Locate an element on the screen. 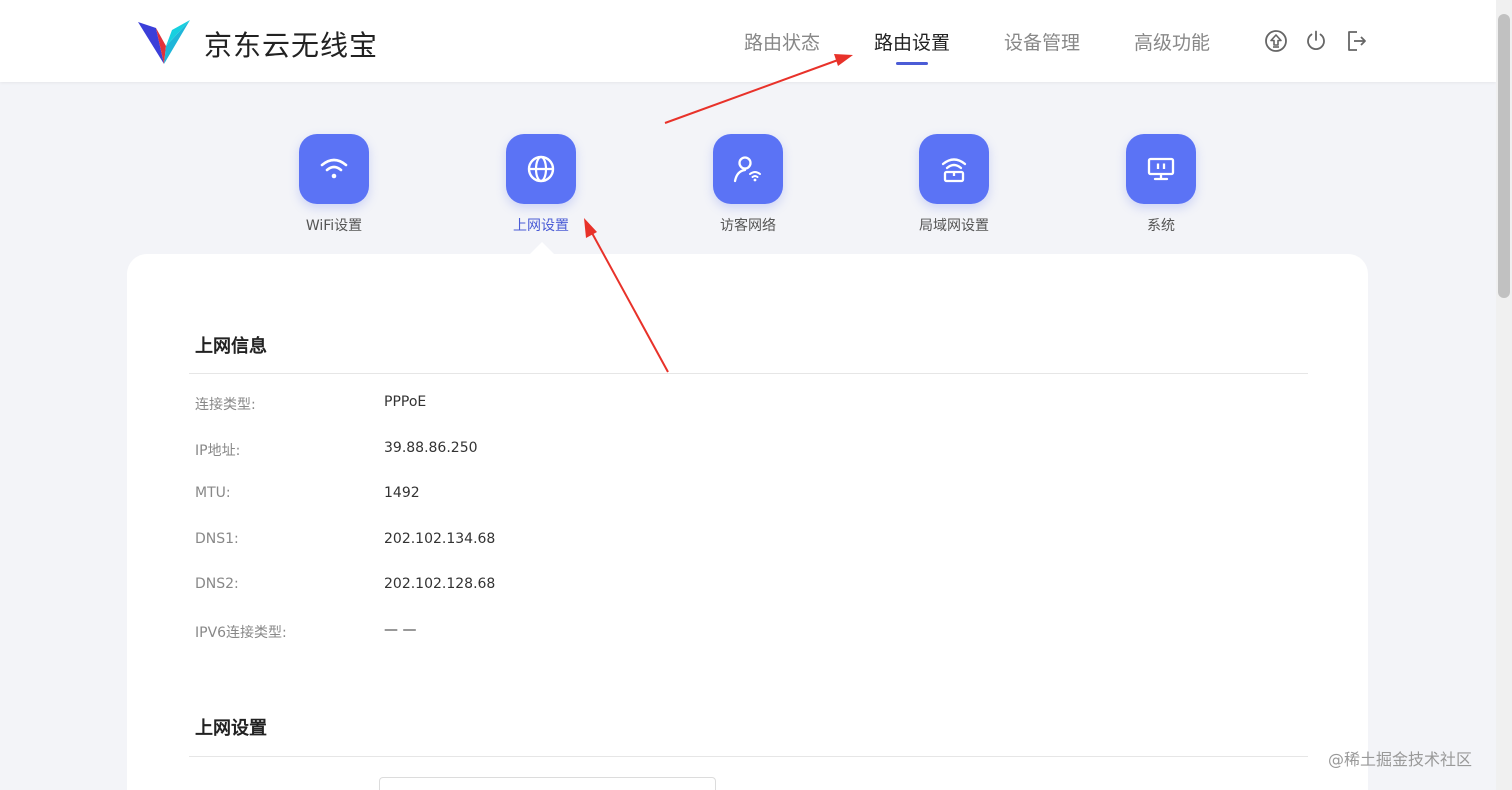  category-guest-network: 访客网络 is located at coordinates (748, 184).